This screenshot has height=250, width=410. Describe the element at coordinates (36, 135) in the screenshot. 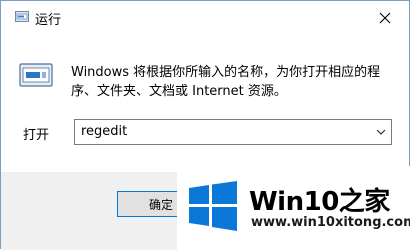

I see `open-label: 打开` at that location.